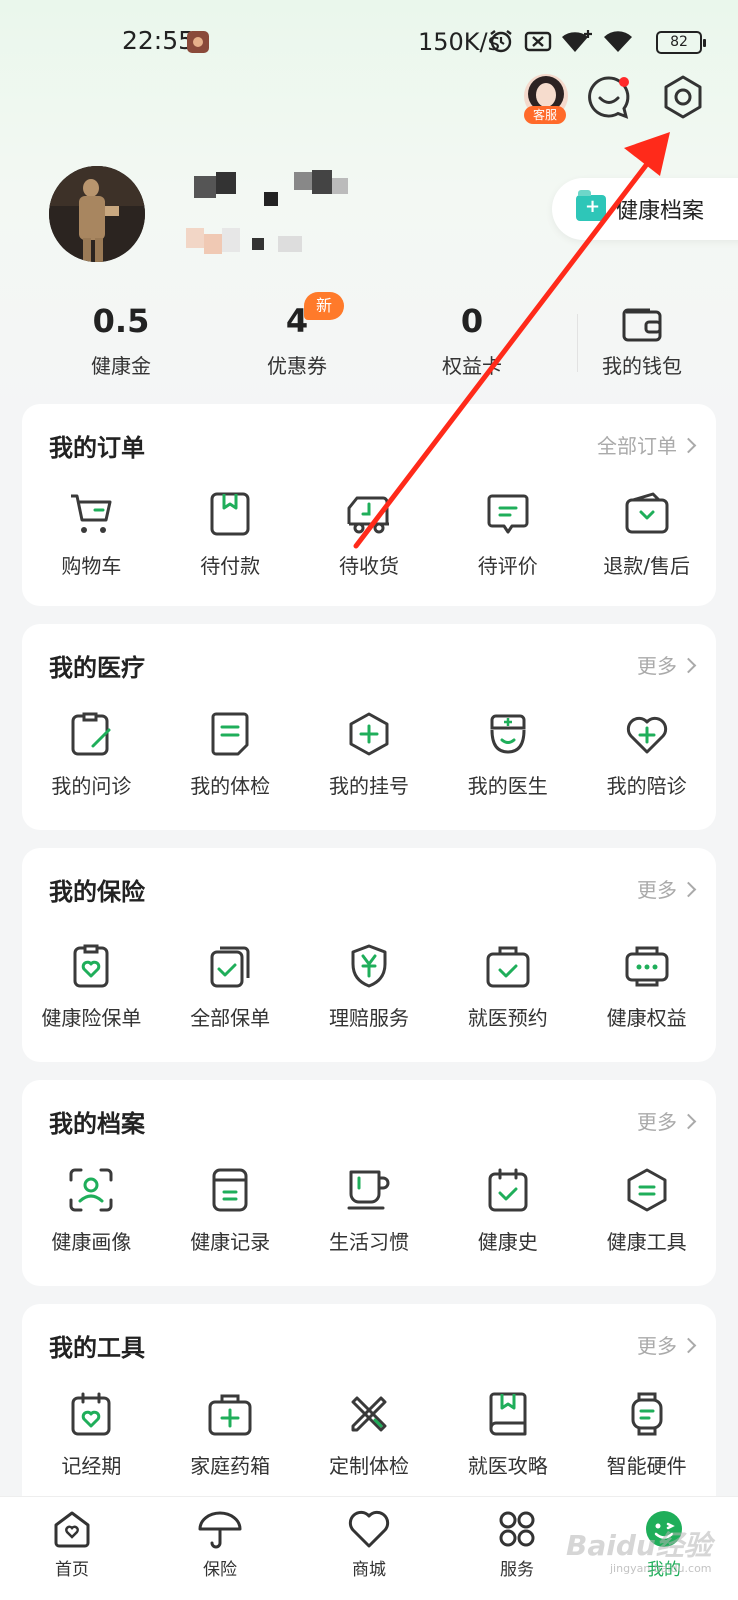 This screenshot has height=1600, width=738. I want to click on medical-item-checkup: 我的体检, so click(230, 754).